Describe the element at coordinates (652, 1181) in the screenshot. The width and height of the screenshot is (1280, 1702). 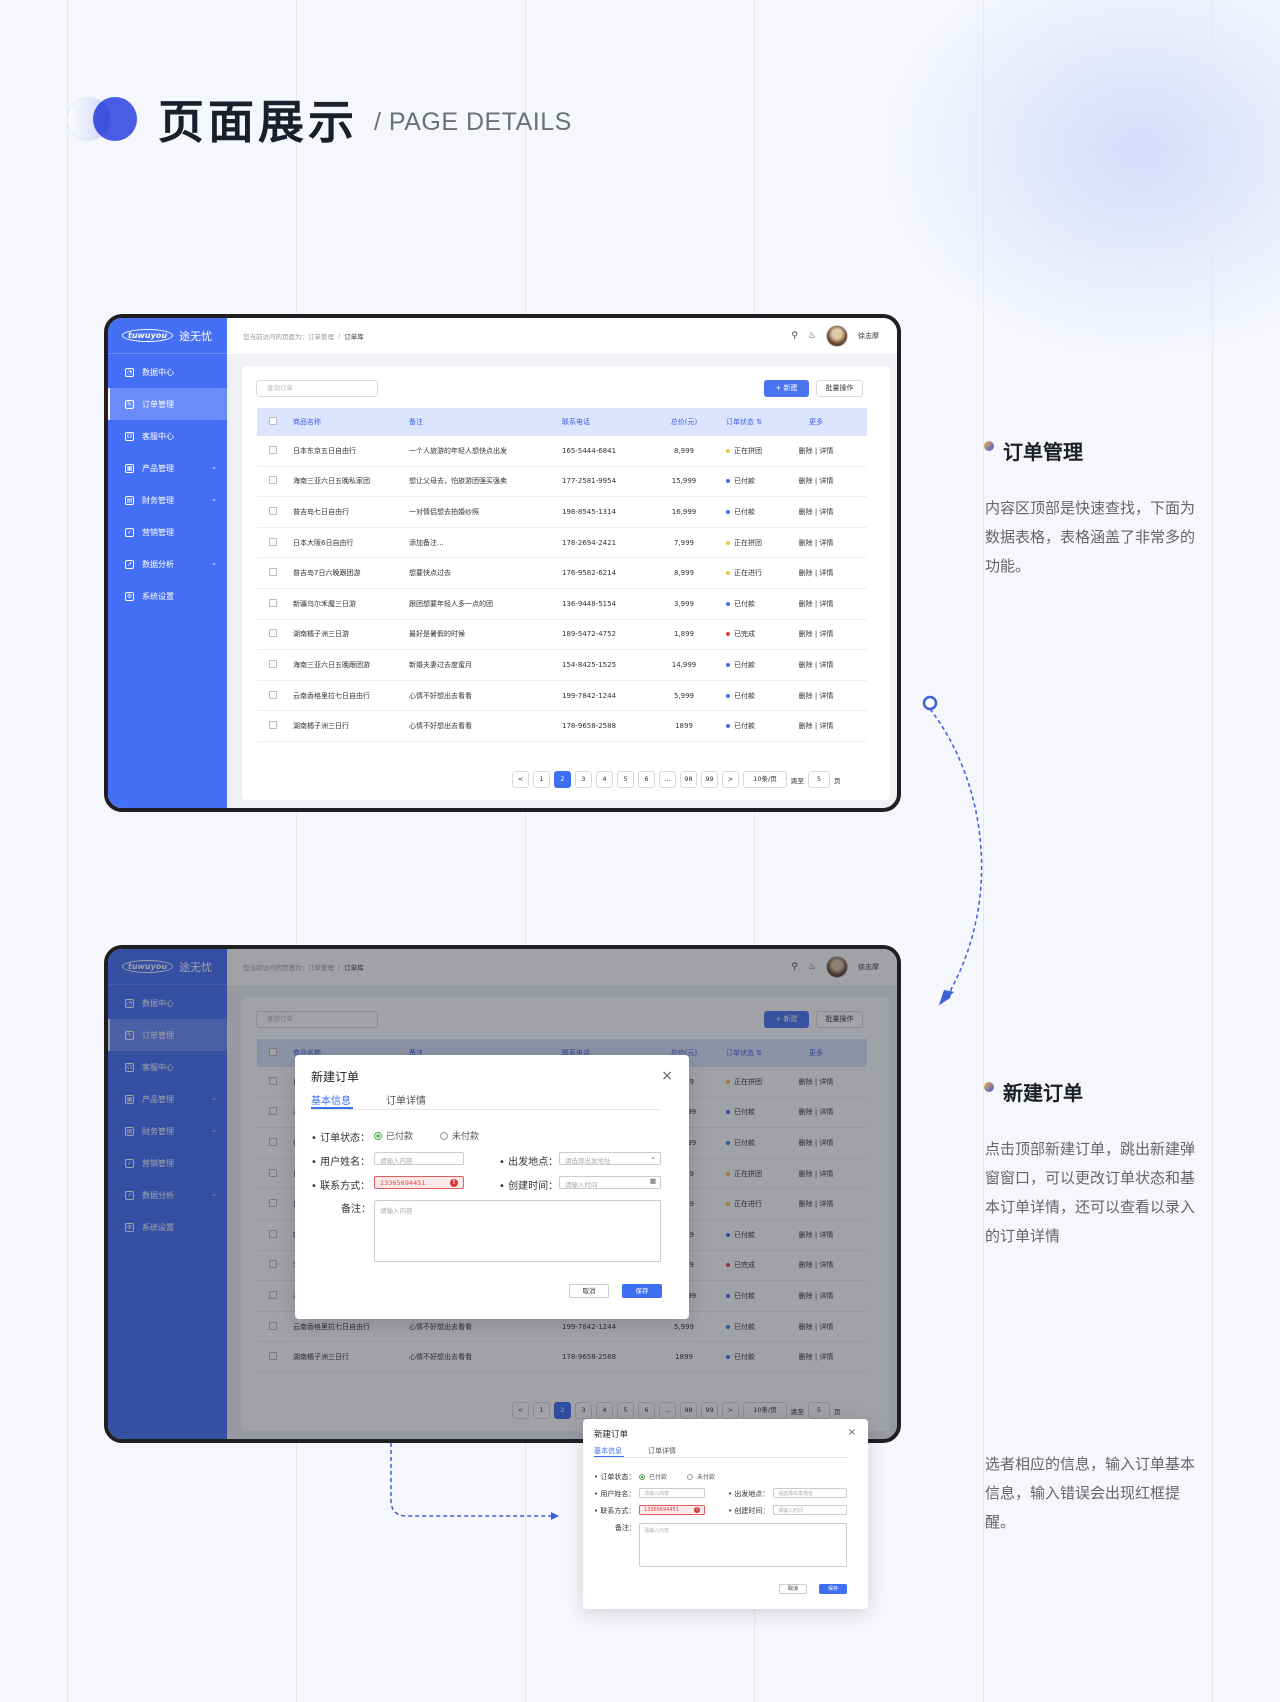
I see `calendar-icon: ▦` at that location.